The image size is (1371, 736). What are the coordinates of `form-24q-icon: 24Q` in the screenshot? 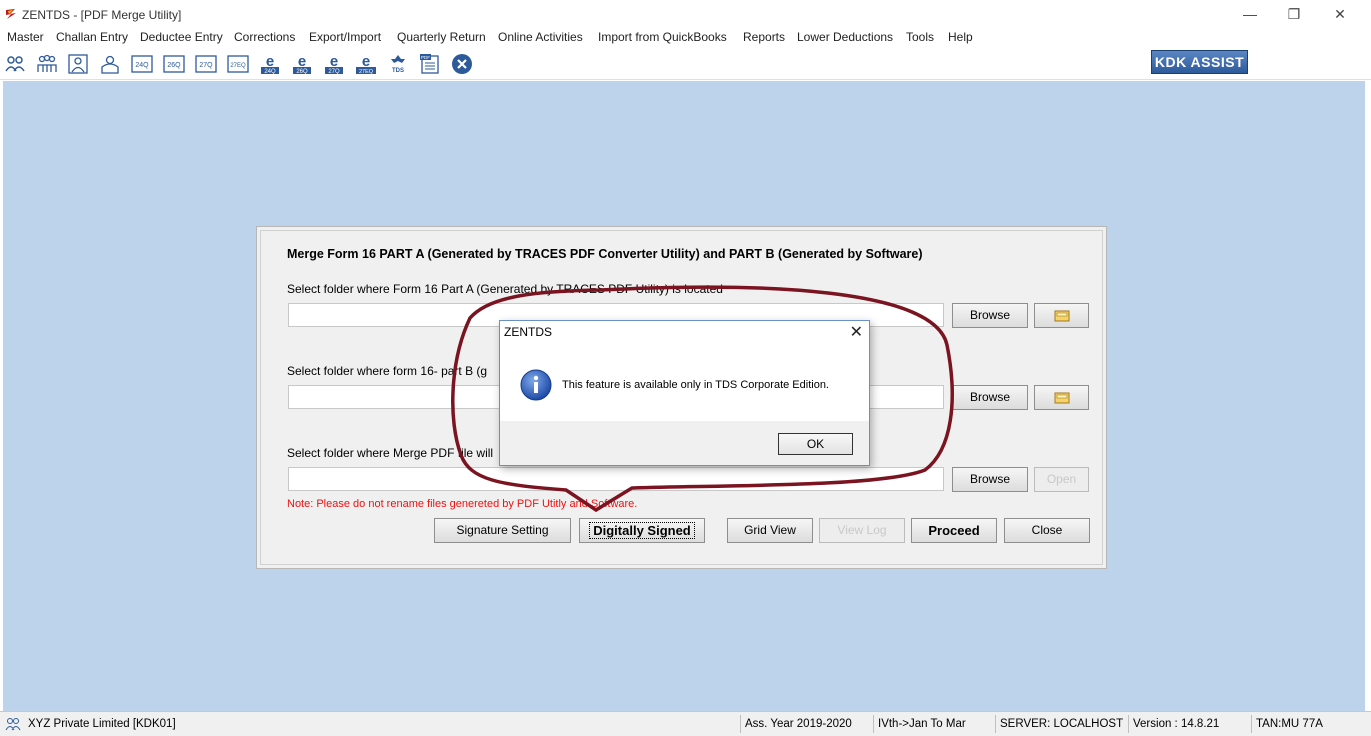 It's located at (142, 64).